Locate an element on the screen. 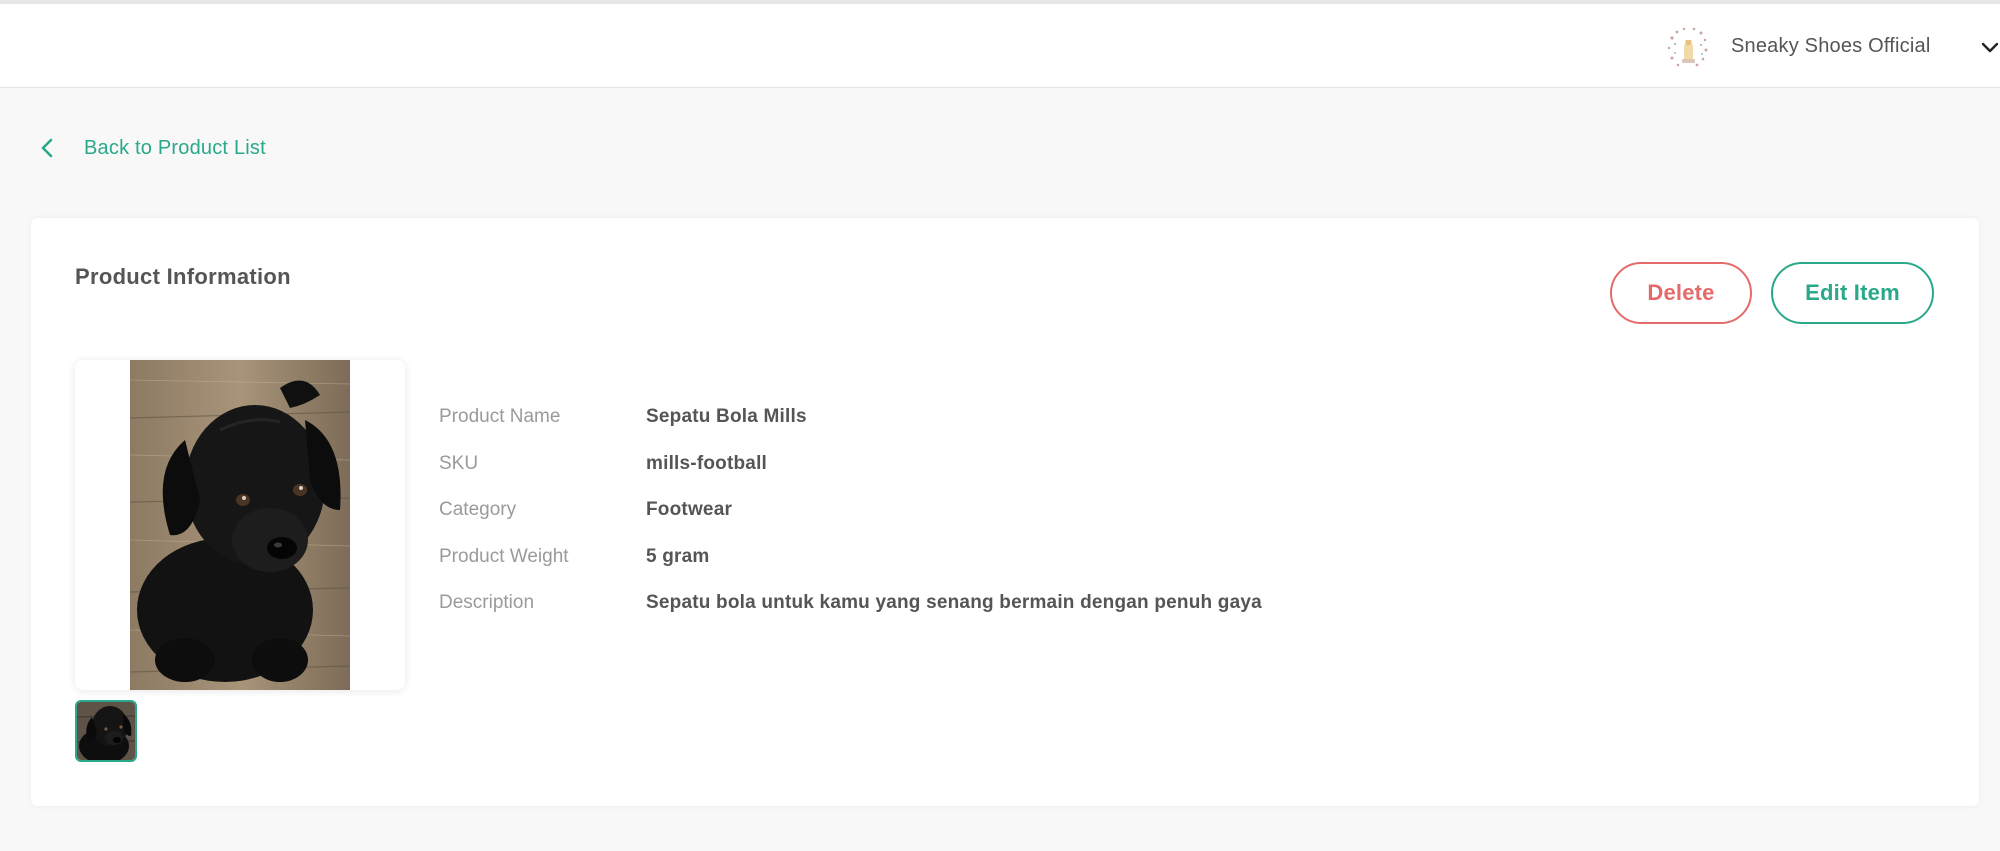 This screenshot has width=2000, height=851. info-row-product-weight: Product Weight 5 gram is located at coordinates (574, 557).